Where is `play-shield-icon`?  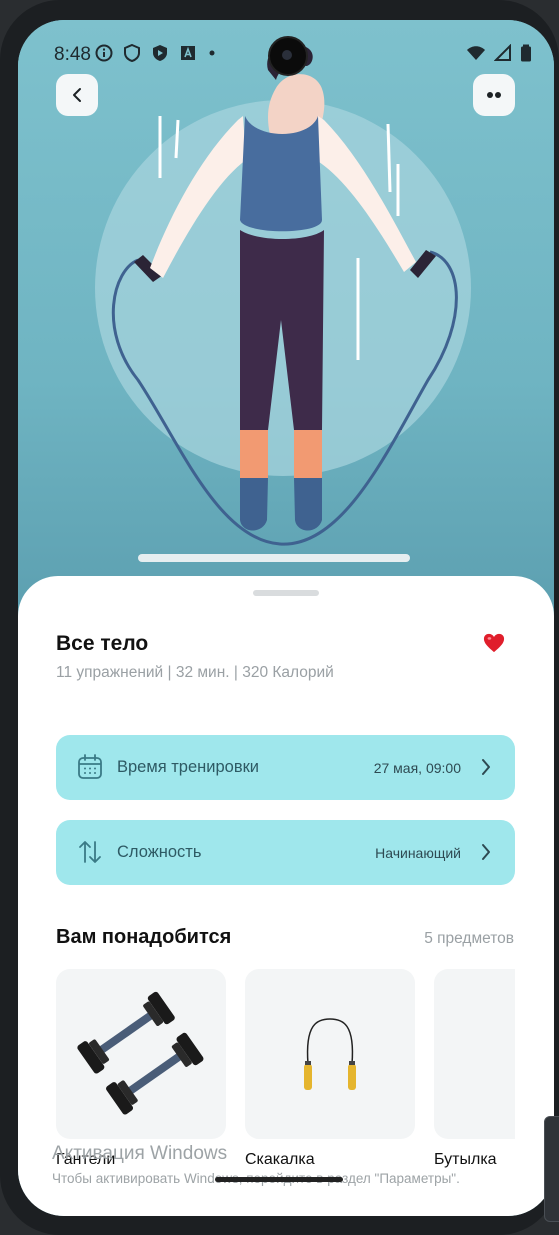
play-shield-icon is located at coordinates (160, 53).